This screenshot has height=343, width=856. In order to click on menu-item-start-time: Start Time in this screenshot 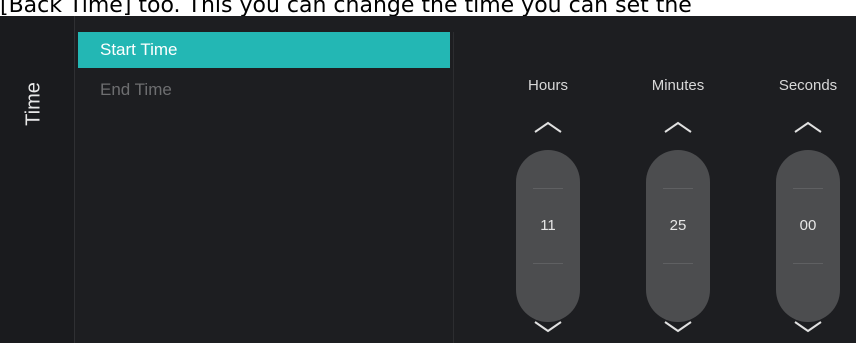, I will do `click(264, 50)`.